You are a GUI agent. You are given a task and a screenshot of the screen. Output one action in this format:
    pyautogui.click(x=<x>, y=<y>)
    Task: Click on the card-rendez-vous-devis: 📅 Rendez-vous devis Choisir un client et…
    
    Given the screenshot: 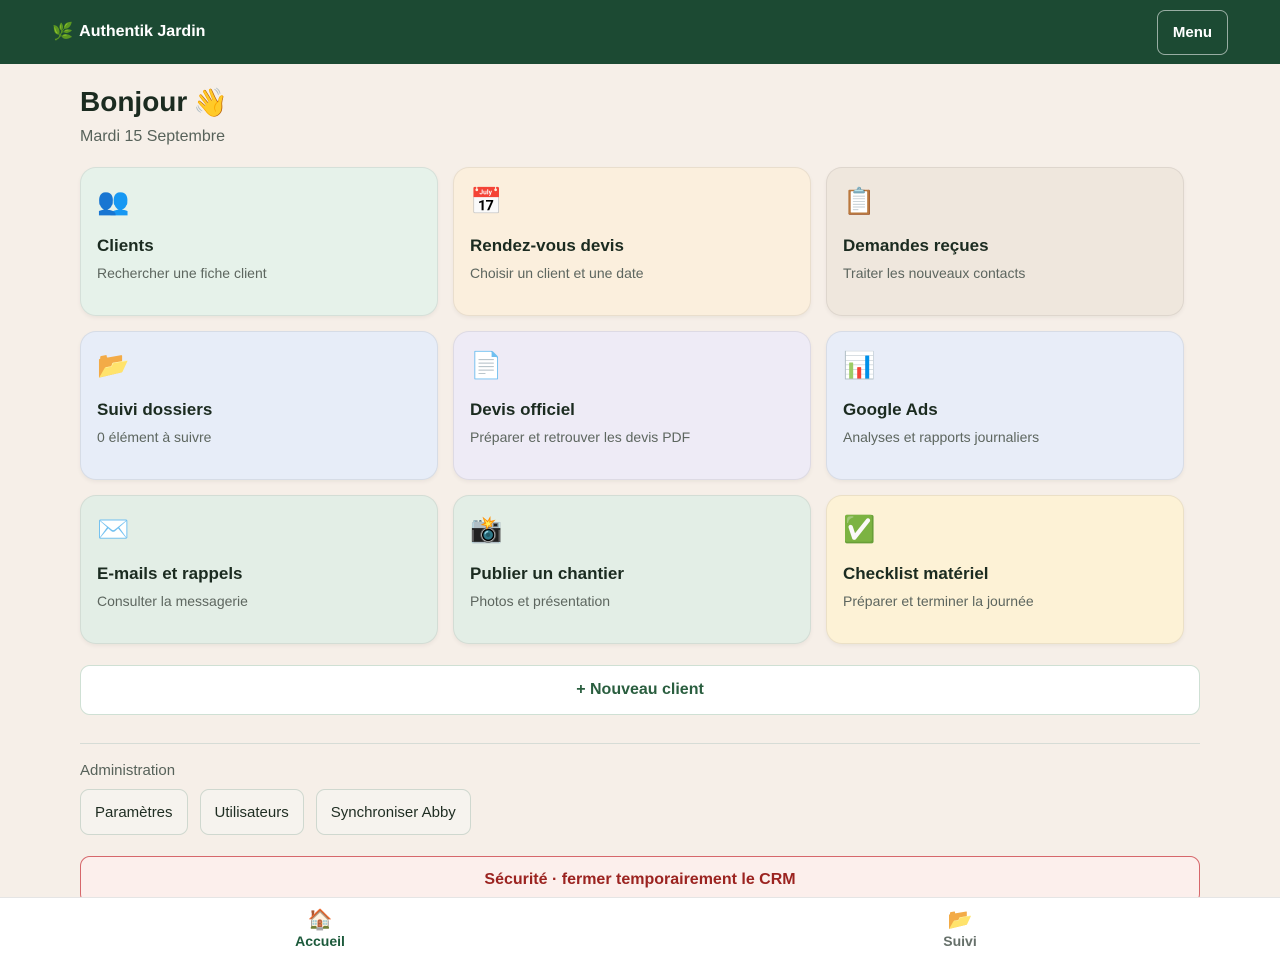 What is the action you would take?
    pyautogui.click(x=632, y=241)
    